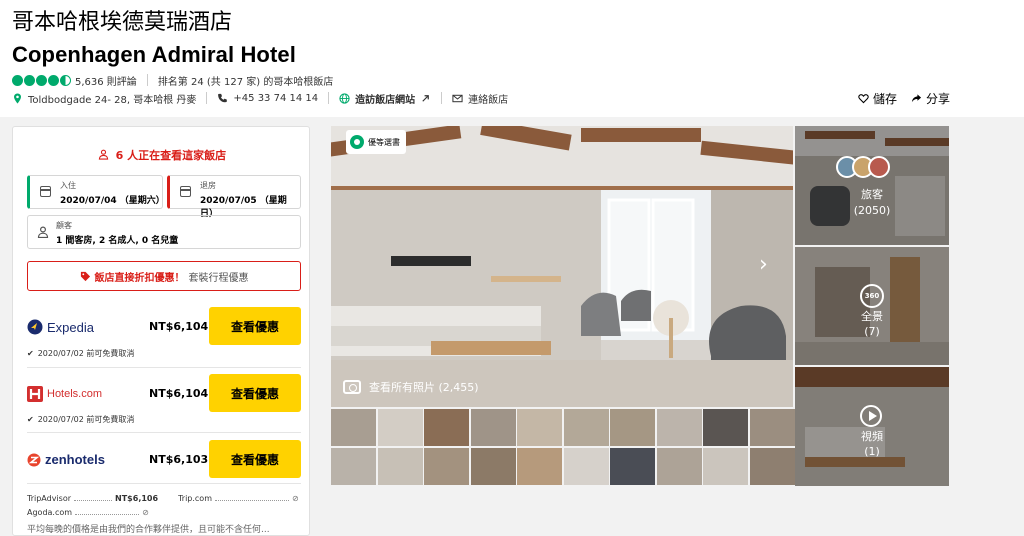 The height and width of the screenshot is (536, 1024). Describe the element at coordinates (930, 98) in the screenshot. I see `share-button: 分享` at that location.